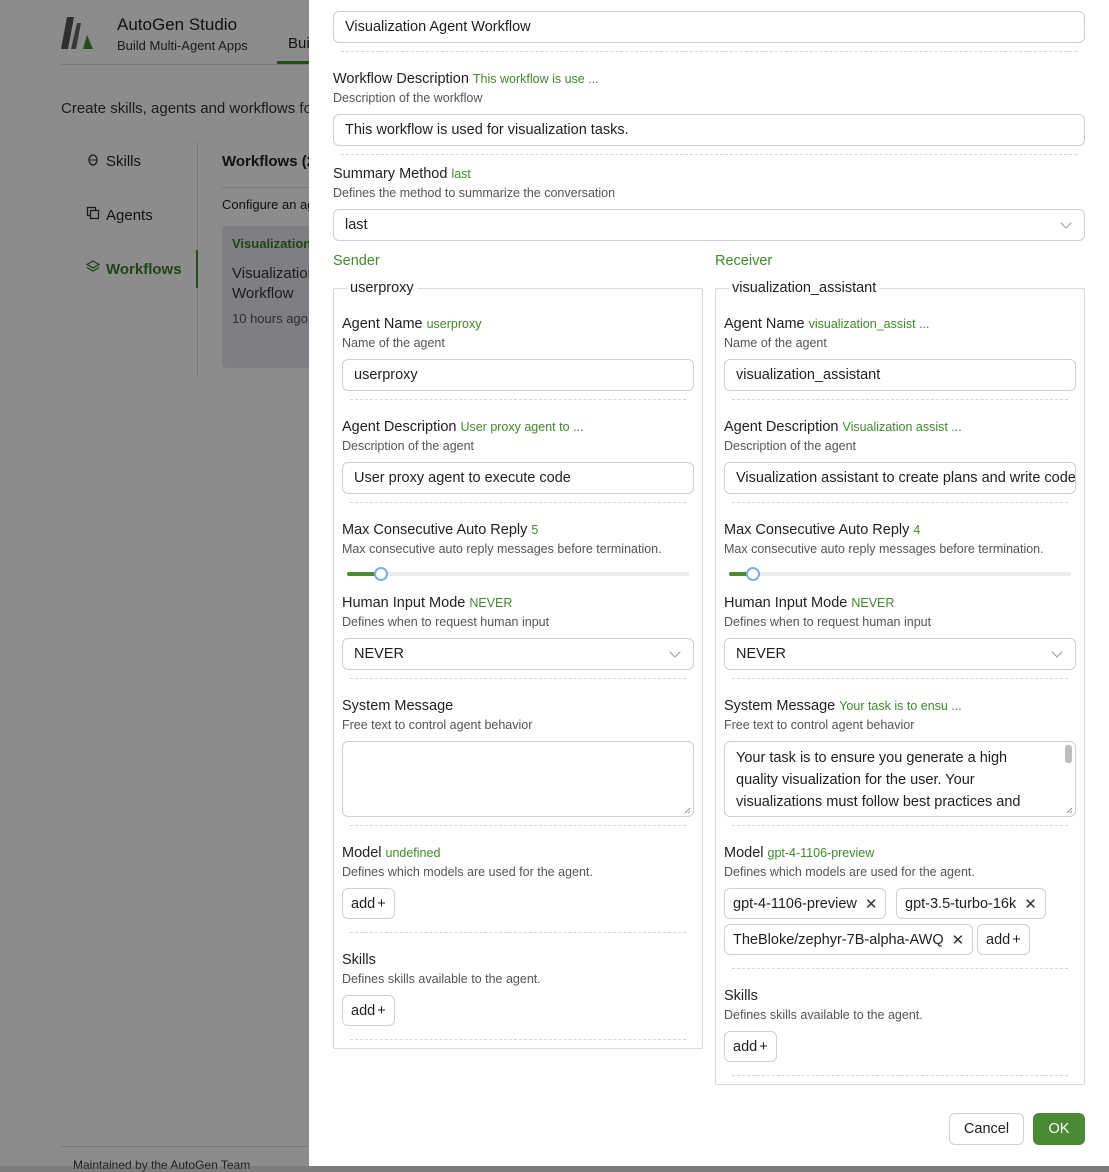 Image resolution: width=1109 pixels, height=1172 pixels. What do you see at coordinates (518, 478) in the screenshot?
I see `sender-agent-description-input: User proxy agent to execute code` at bounding box center [518, 478].